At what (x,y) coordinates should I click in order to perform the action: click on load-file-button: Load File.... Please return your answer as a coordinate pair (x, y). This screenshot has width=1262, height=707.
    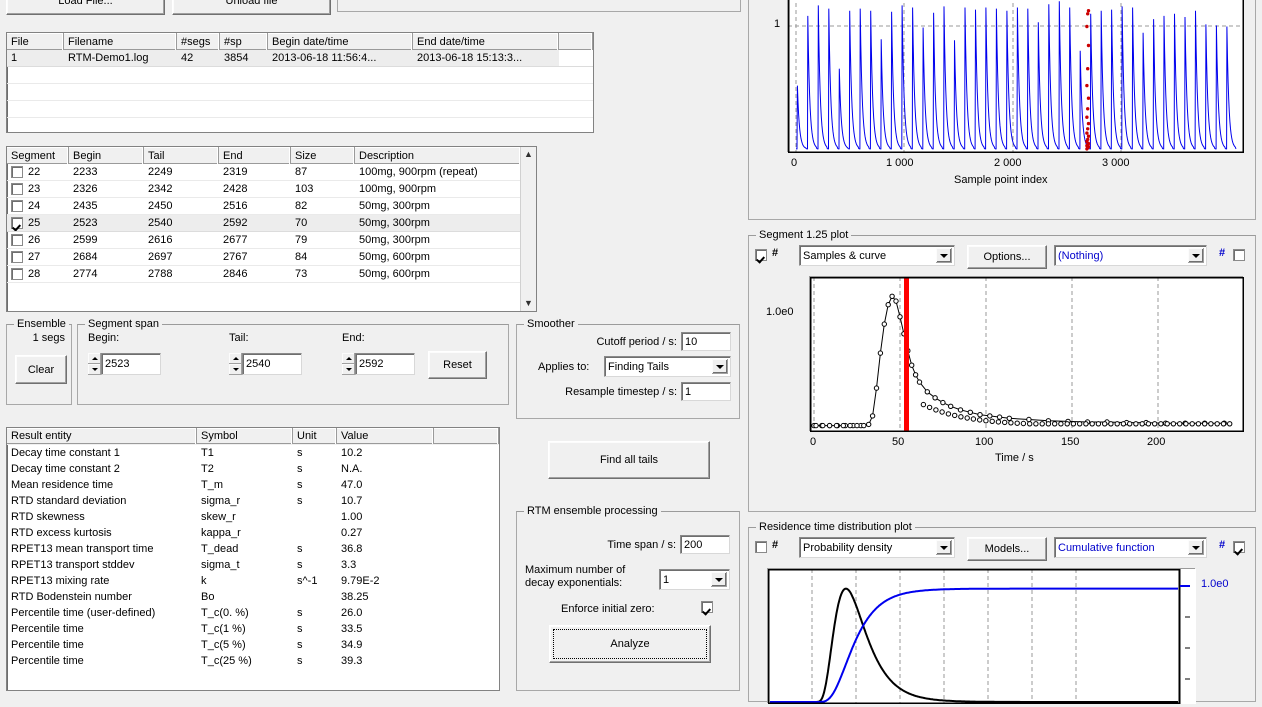
    Looking at the image, I should click on (85, 7).